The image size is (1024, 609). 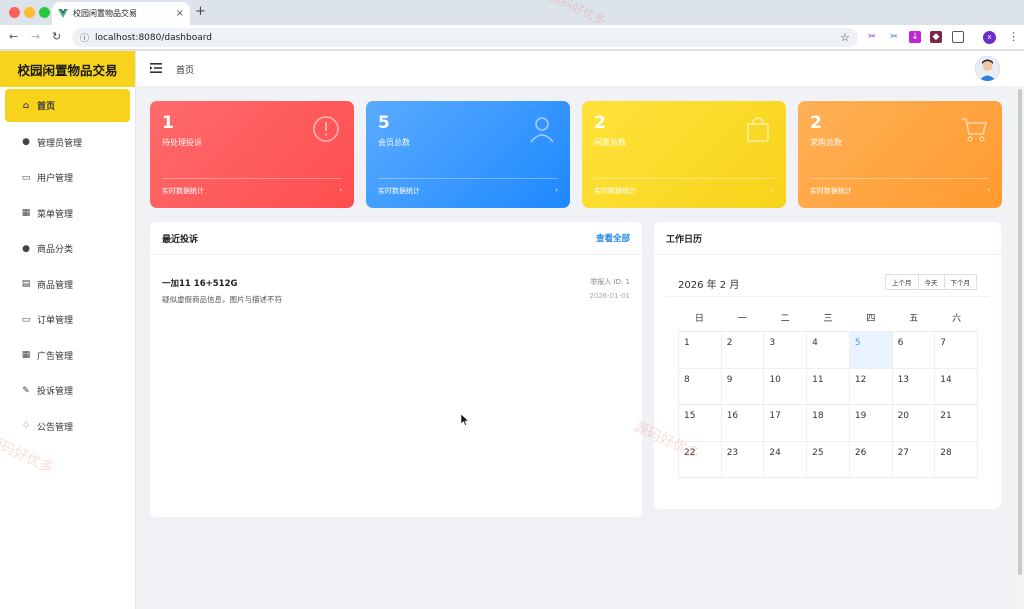 What do you see at coordinates (956, 423) in the screenshot?
I see `calendar-day: 21` at bounding box center [956, 423].